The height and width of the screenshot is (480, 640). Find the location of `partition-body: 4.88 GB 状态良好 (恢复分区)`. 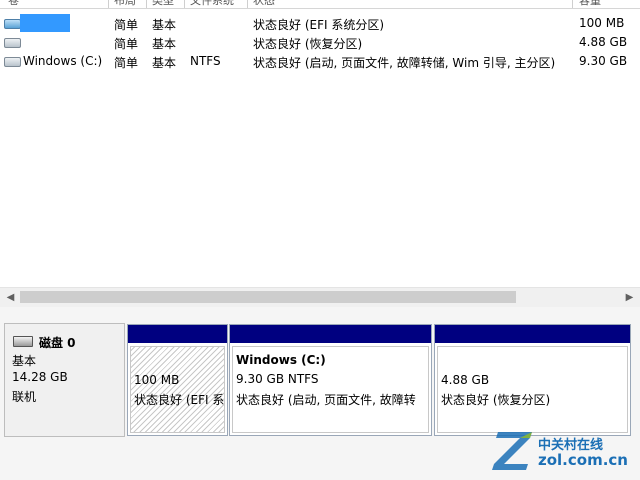

partition-body: 4.88 GB 状态良好 (恢复分区) is located at coordinates (532, 389).